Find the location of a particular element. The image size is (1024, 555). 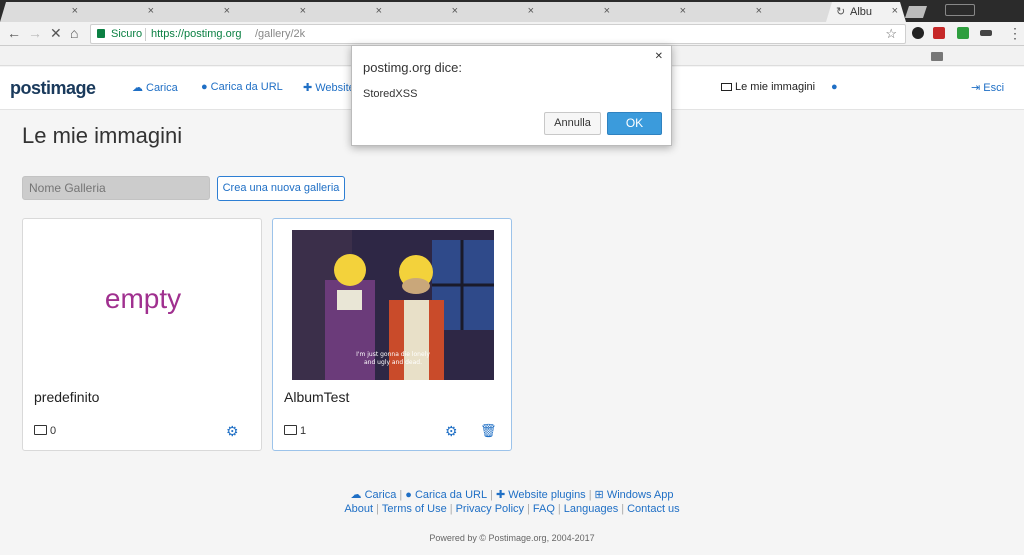

home-icon: ⌂ is located at coordinates (74, 33).